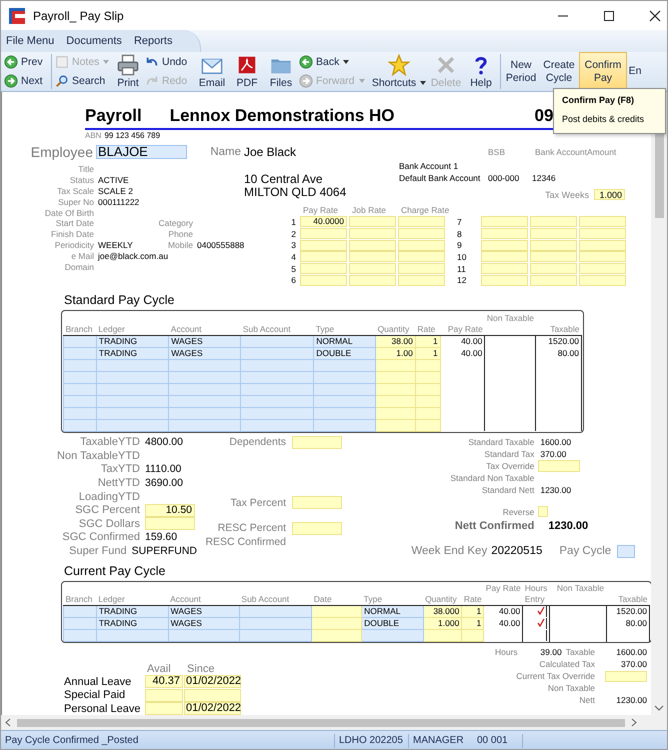 This screenshot has height=750, width=668. Describe the element at coordinates (153, 41) in the screenshot. I see `menu-item: Reports` at that location.